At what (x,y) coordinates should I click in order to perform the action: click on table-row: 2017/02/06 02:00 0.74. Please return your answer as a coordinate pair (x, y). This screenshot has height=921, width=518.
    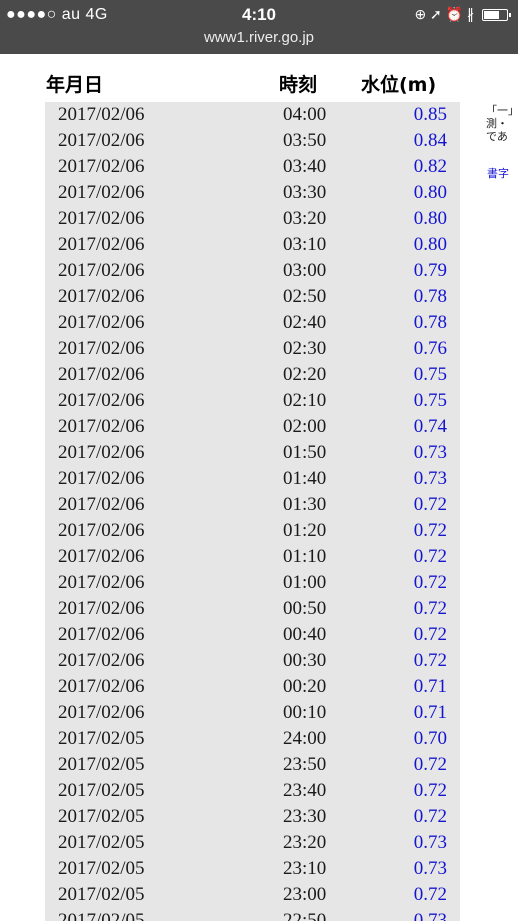
    Looking at the image, I should click on (252, 427).